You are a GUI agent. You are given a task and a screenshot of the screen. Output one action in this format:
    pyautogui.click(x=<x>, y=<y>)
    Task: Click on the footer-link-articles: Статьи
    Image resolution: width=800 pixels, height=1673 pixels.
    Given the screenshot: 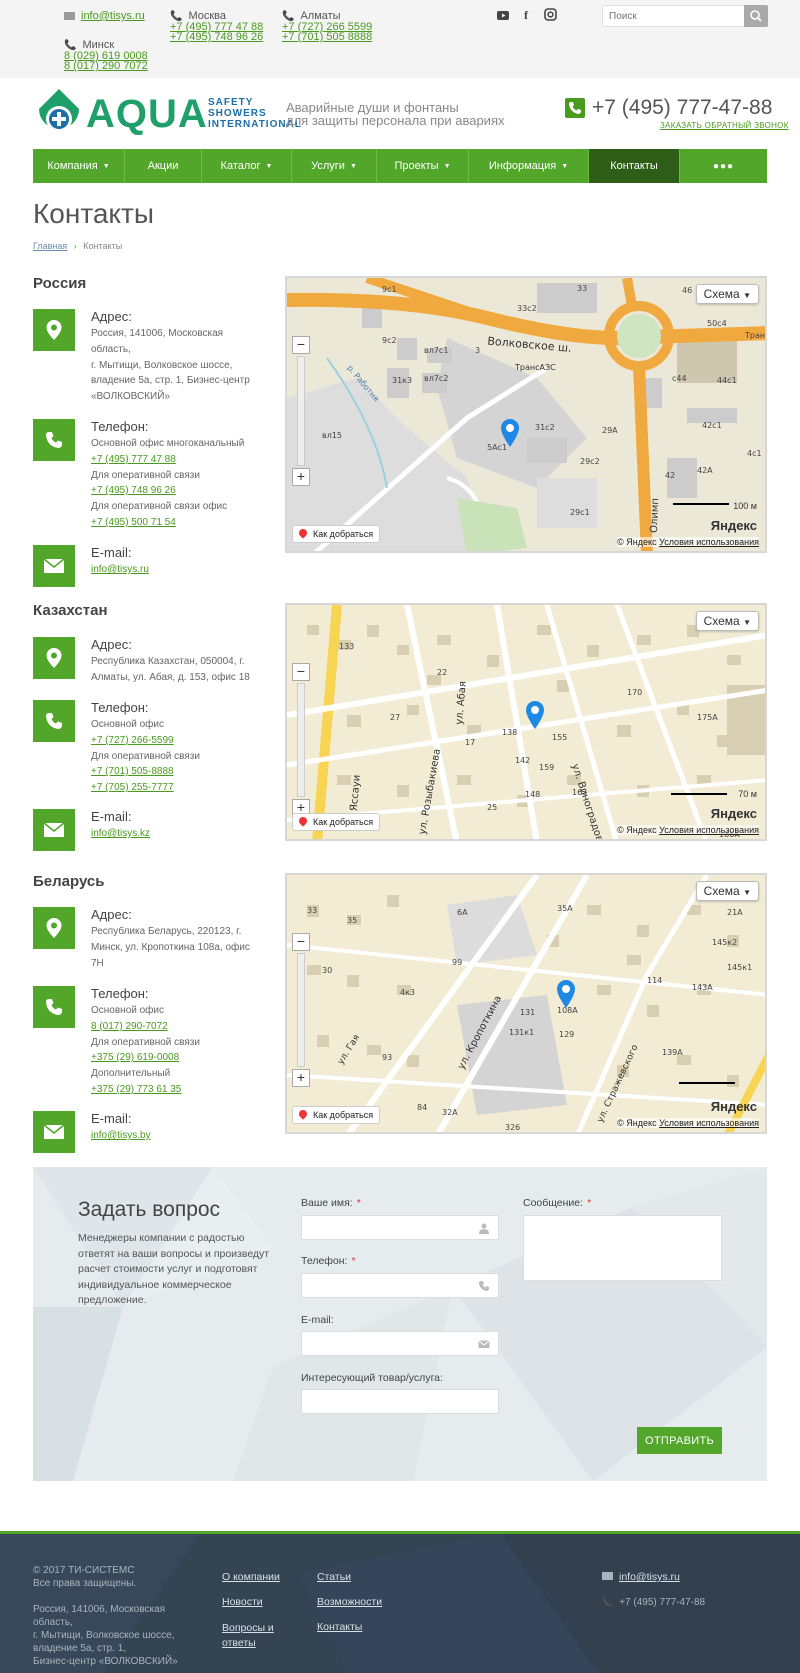 What is the action you would take?
    pyautogui.click(x=334, y=1577)
    